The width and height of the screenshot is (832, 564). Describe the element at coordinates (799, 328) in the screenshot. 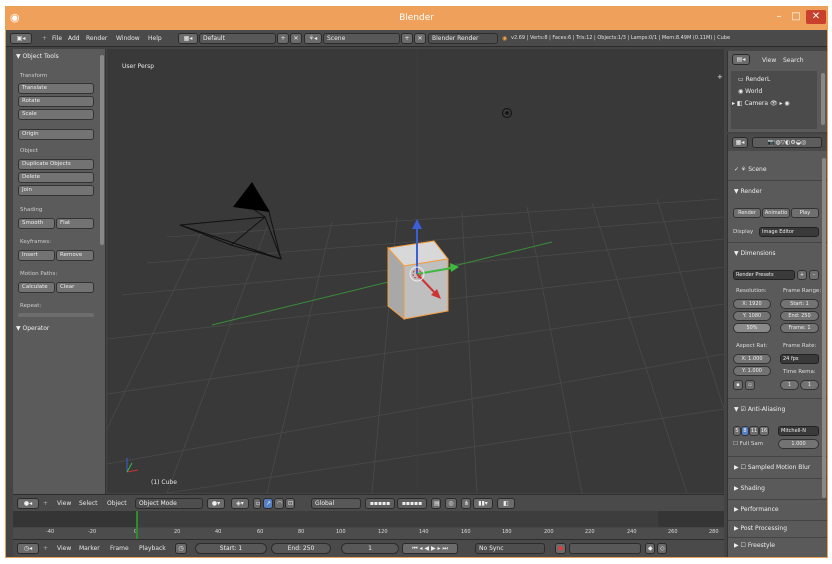

I see `frame-step-field: Frame: 1` at that location.